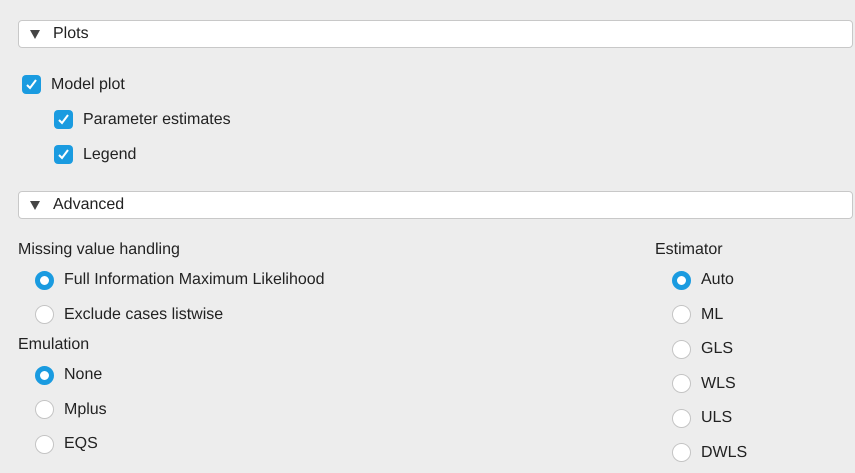 The width and height of the screenshot is (855, 473). I want to click on radio-label: ULS, so click(716, 418).